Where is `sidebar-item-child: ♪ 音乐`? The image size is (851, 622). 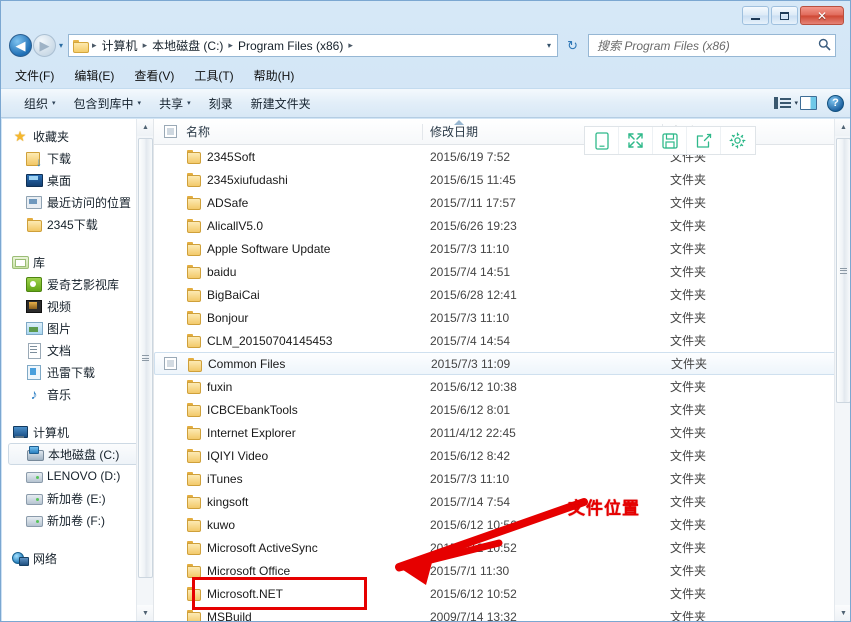
sidebar-item-child: ♪ 音乐 is located at coordinates (77, 394).